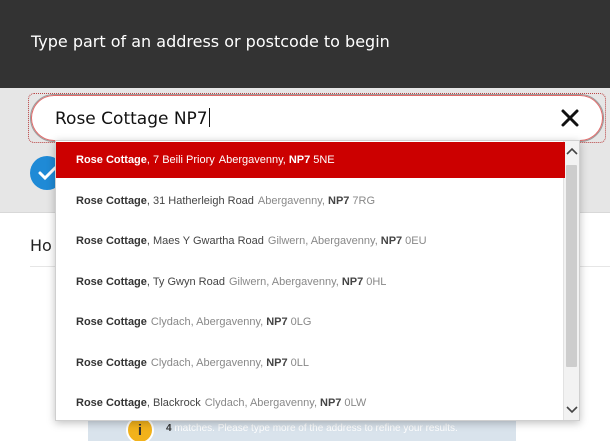 The height and width of the screenshot is (441, 610). What do you see at coordinates (200, 200) in the screenshot?
I see `suggestion-street: , 31 Hatherleigh Road` at bounding box center [200, 200].